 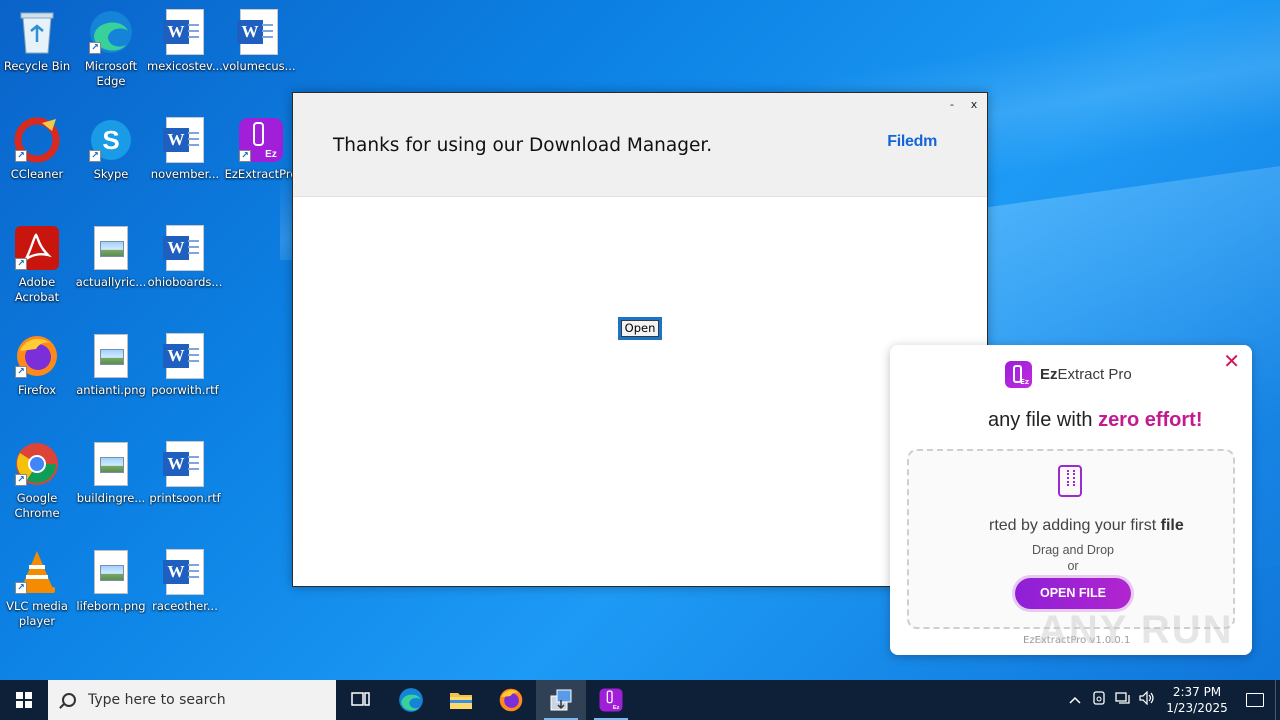 What do you see at coordinates (37, 390) in the screenshot?
I see `desktop-icon-label: Firefox` at bounding box center [37, 390].